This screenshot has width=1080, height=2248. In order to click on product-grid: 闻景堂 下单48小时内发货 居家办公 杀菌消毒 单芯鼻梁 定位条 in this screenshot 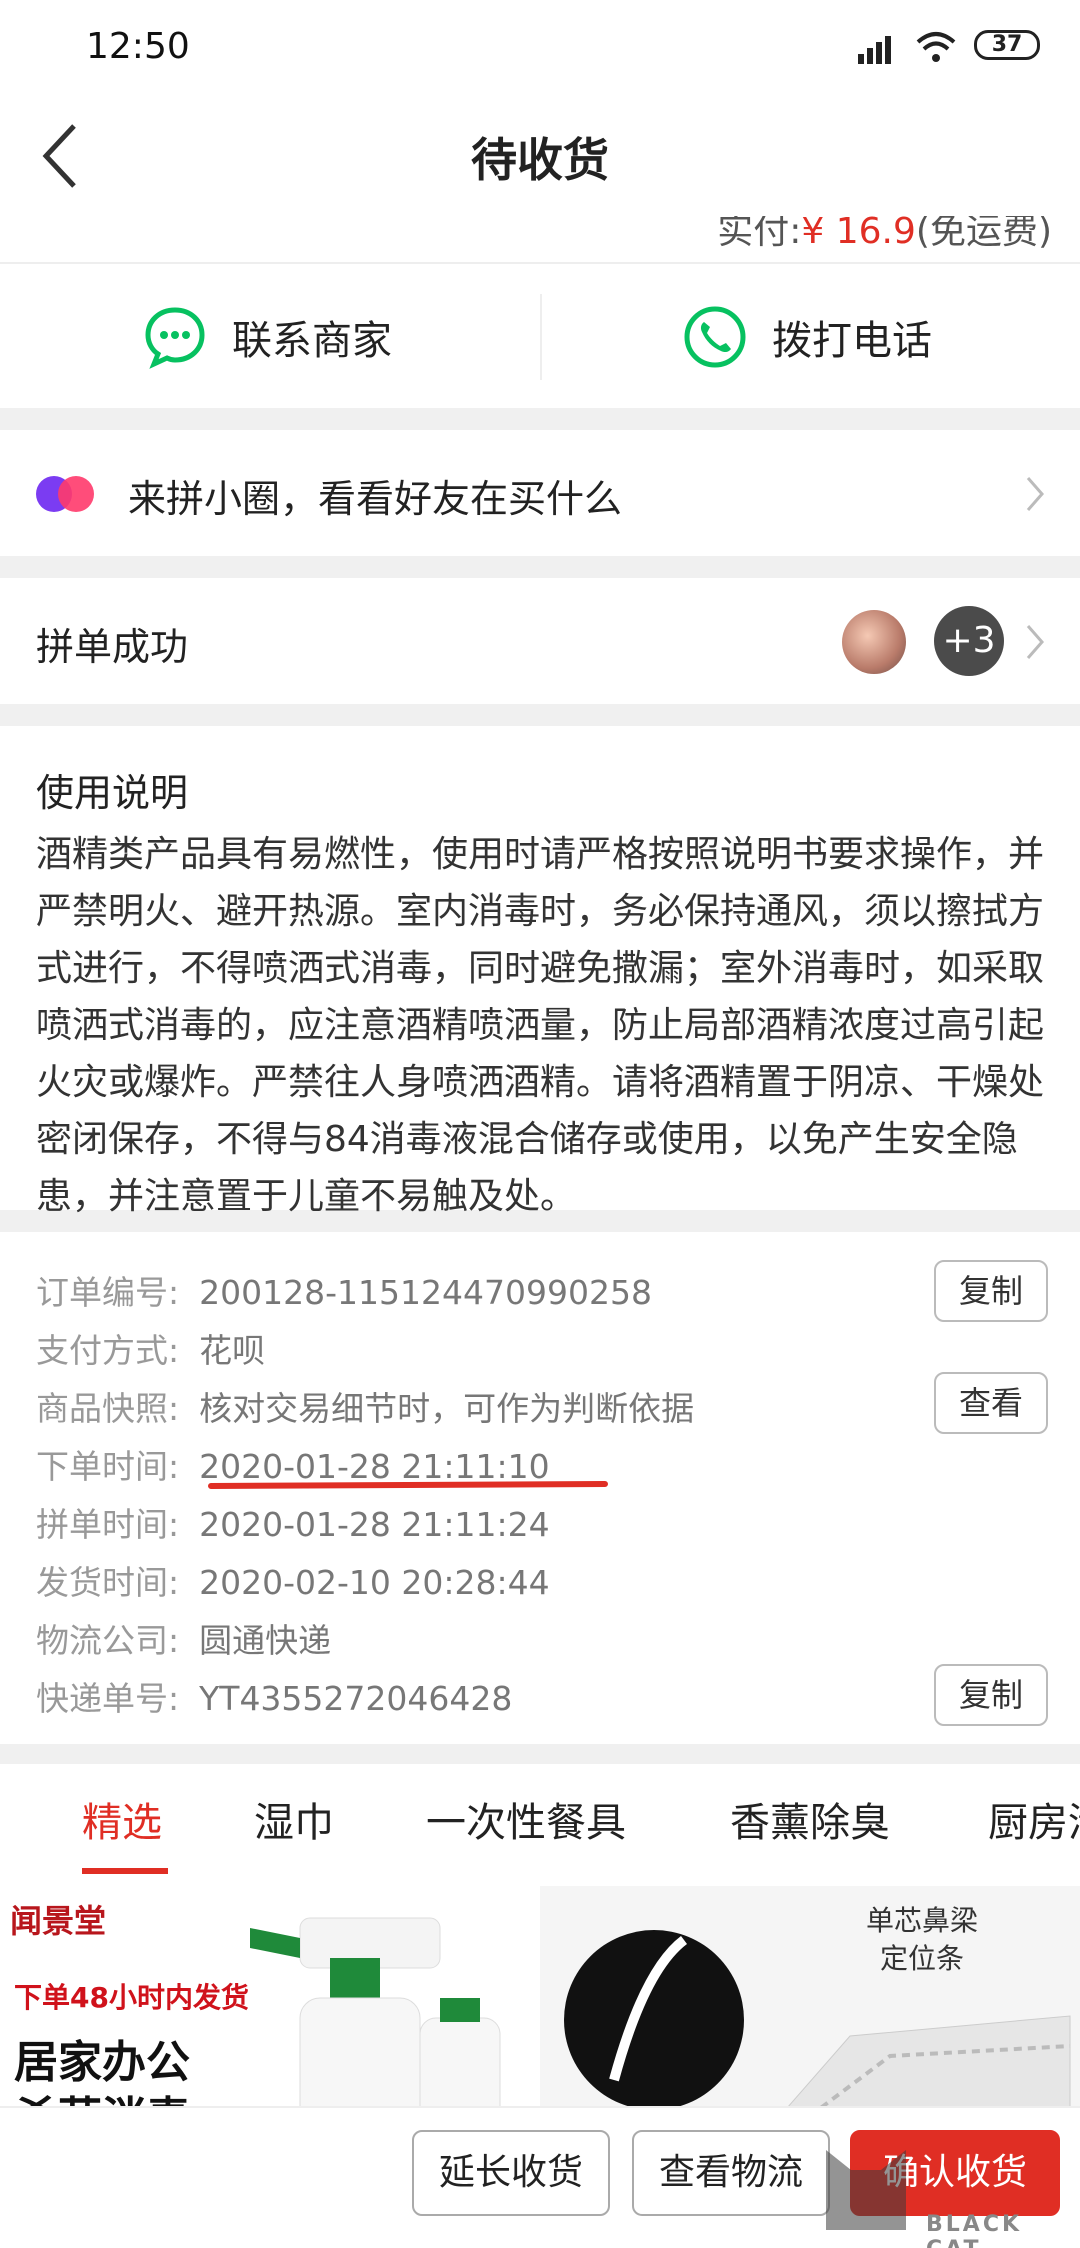, I will do `click(540, 1991)`.